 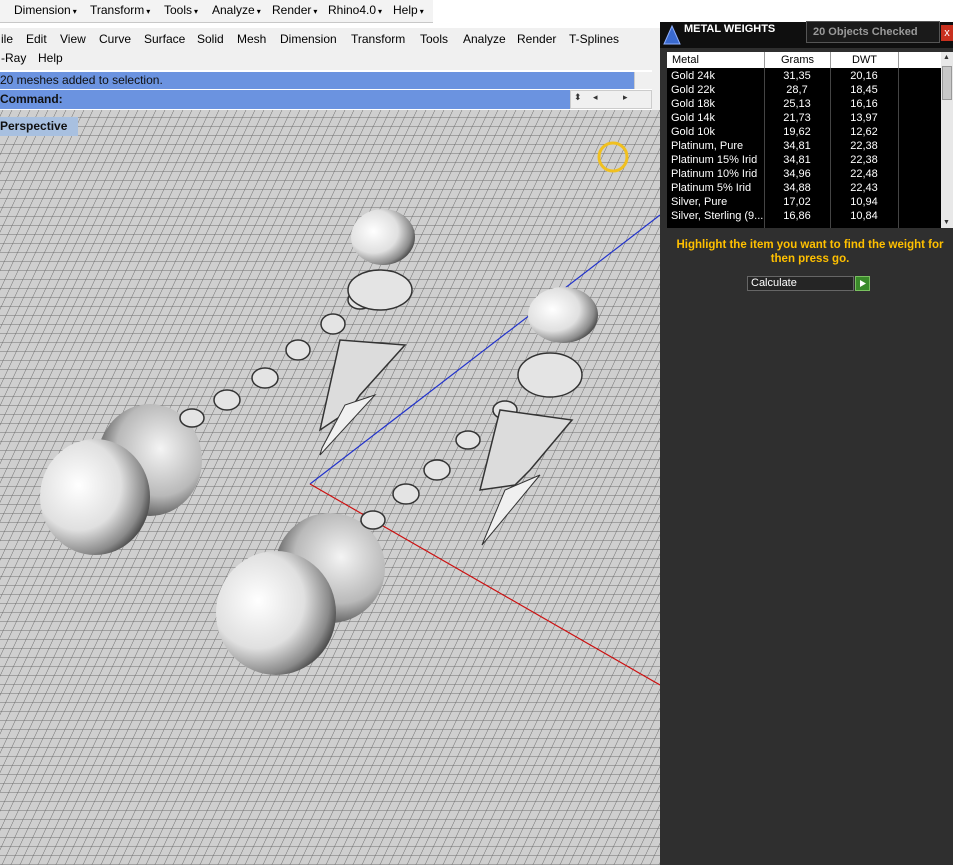 I want to click on menu-render: Render, so click(x=536, y=39).